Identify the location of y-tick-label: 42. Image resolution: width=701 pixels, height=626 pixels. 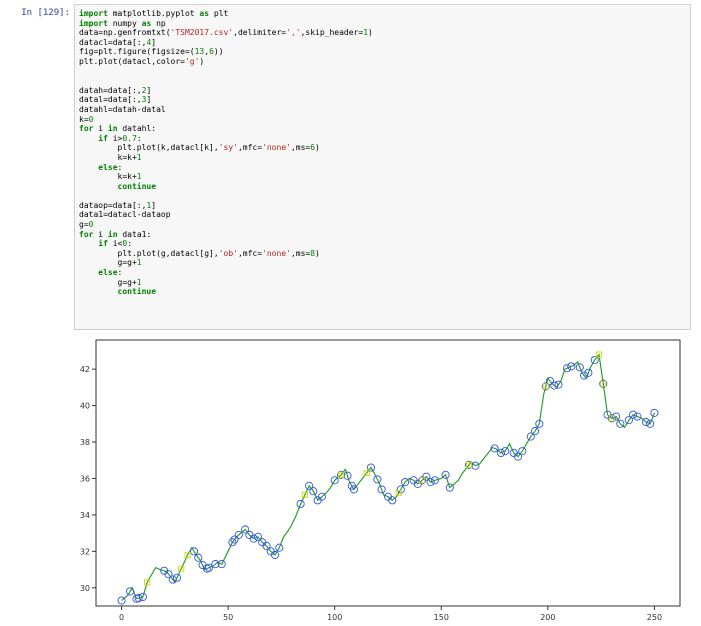
(85, 369).